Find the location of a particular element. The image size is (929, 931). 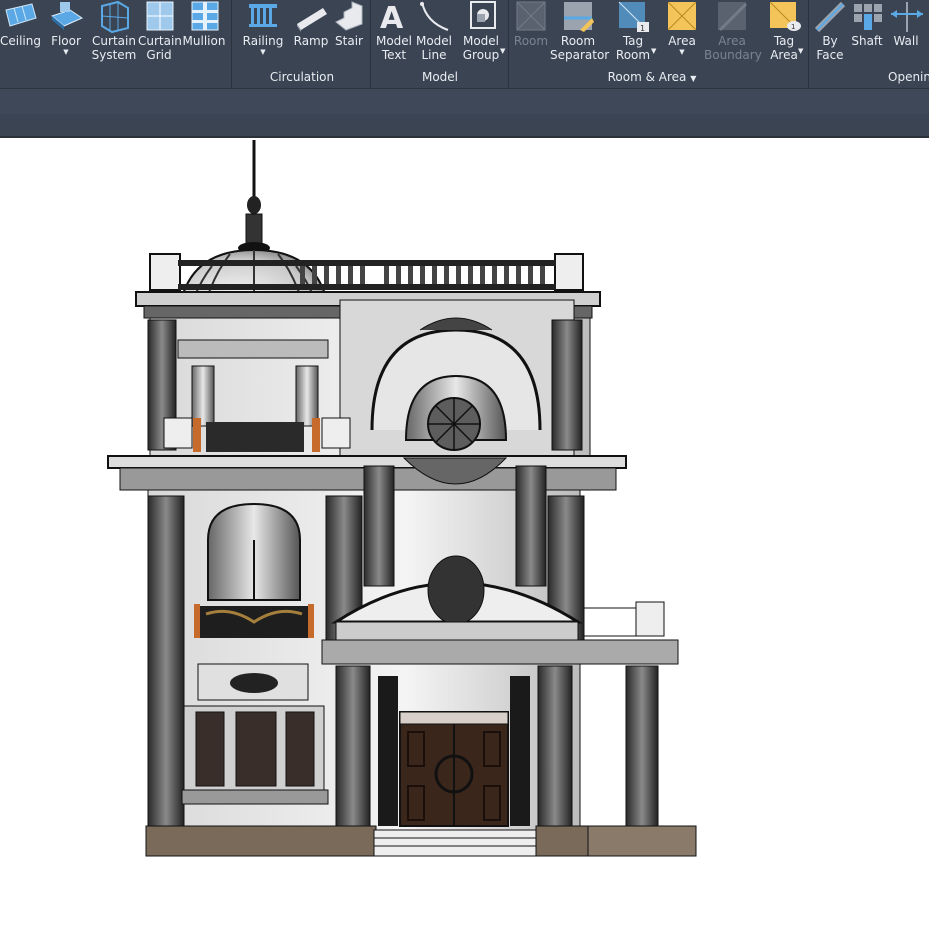

ceiling-button: Ceiling is located at coordinates (20, 36).